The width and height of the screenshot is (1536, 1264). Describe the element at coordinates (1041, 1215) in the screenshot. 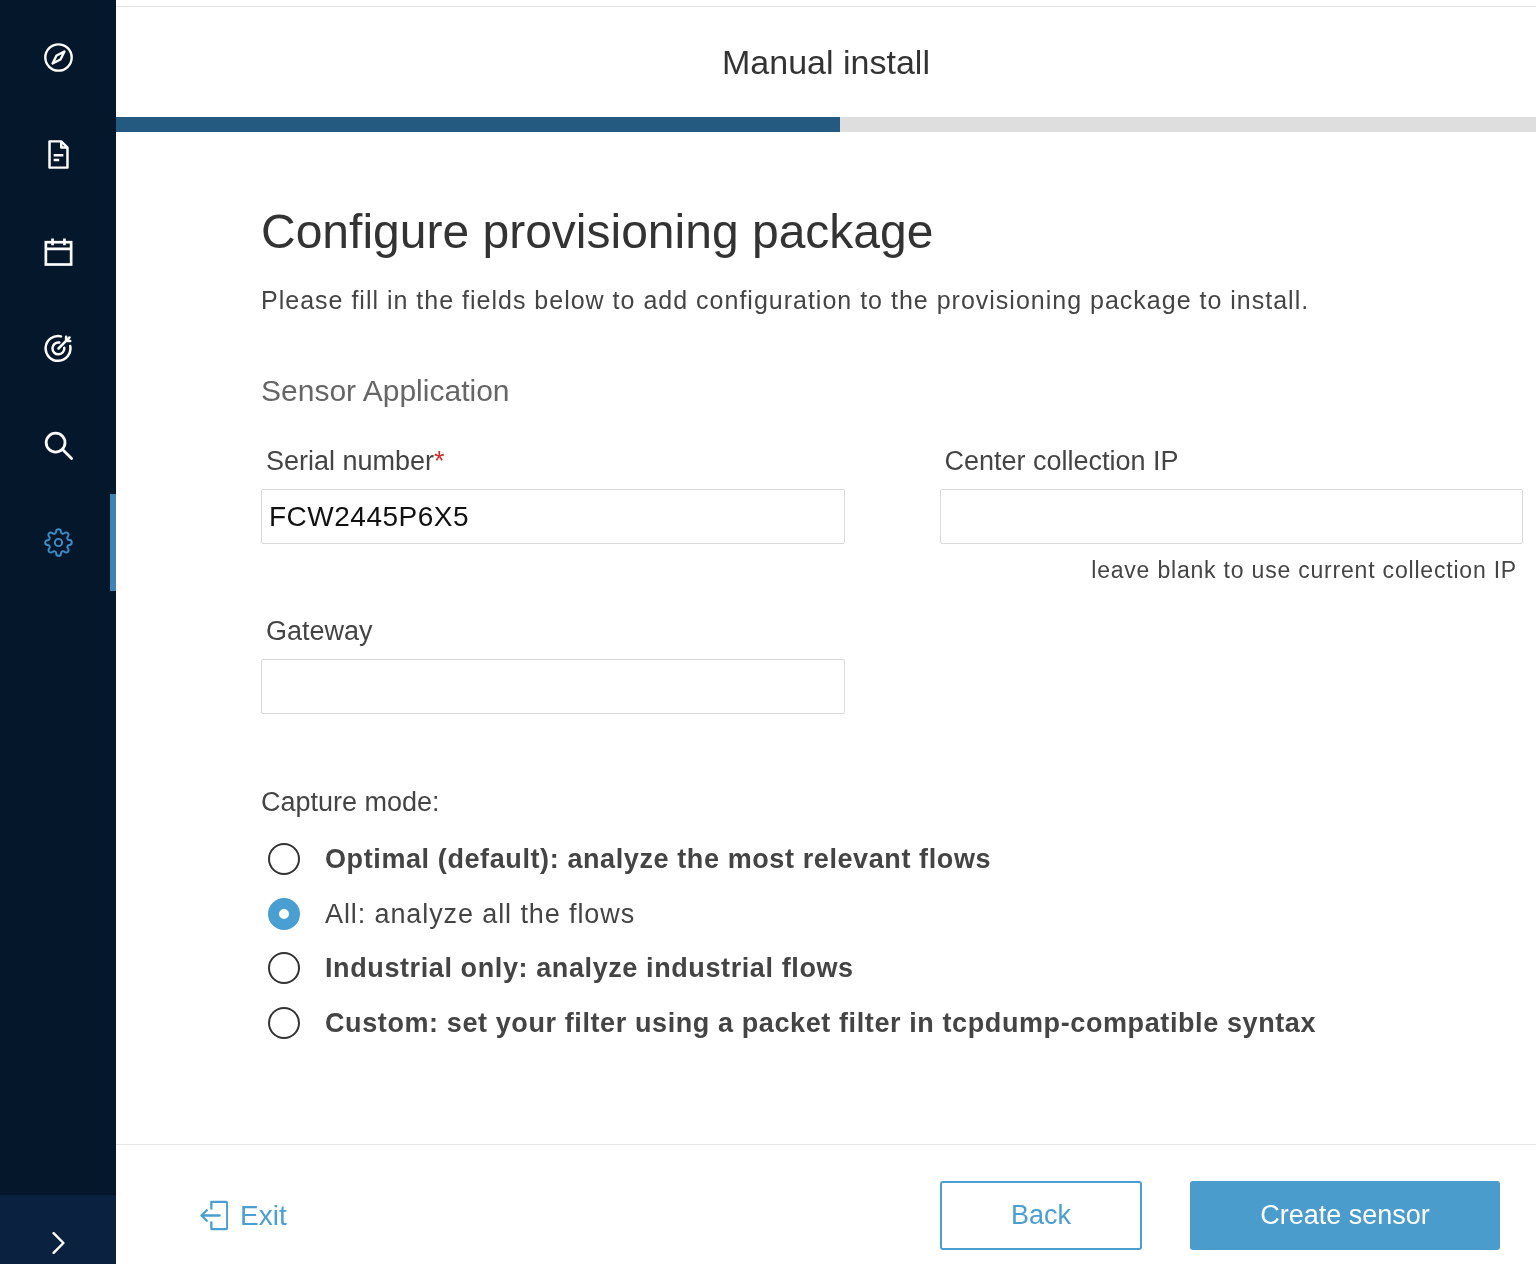

I see `back-button: Back` at that location.